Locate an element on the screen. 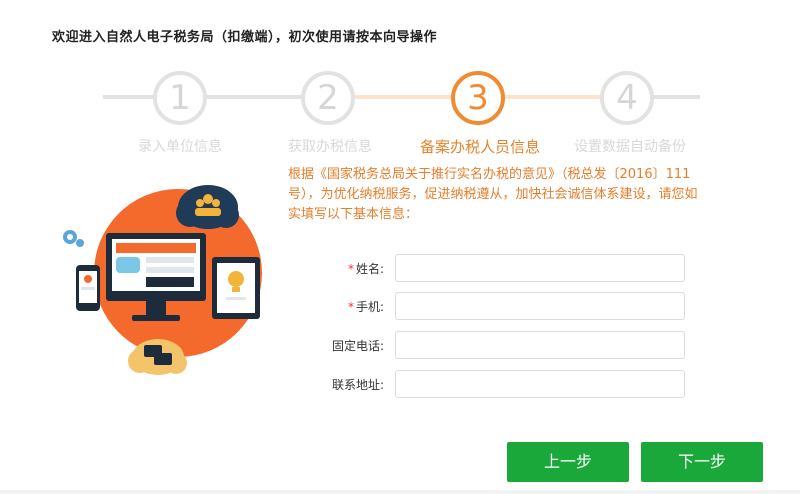 The width and height of the screenshot is (800, 494). next-step-button: 下一步 is located at coordinates (702, 462).